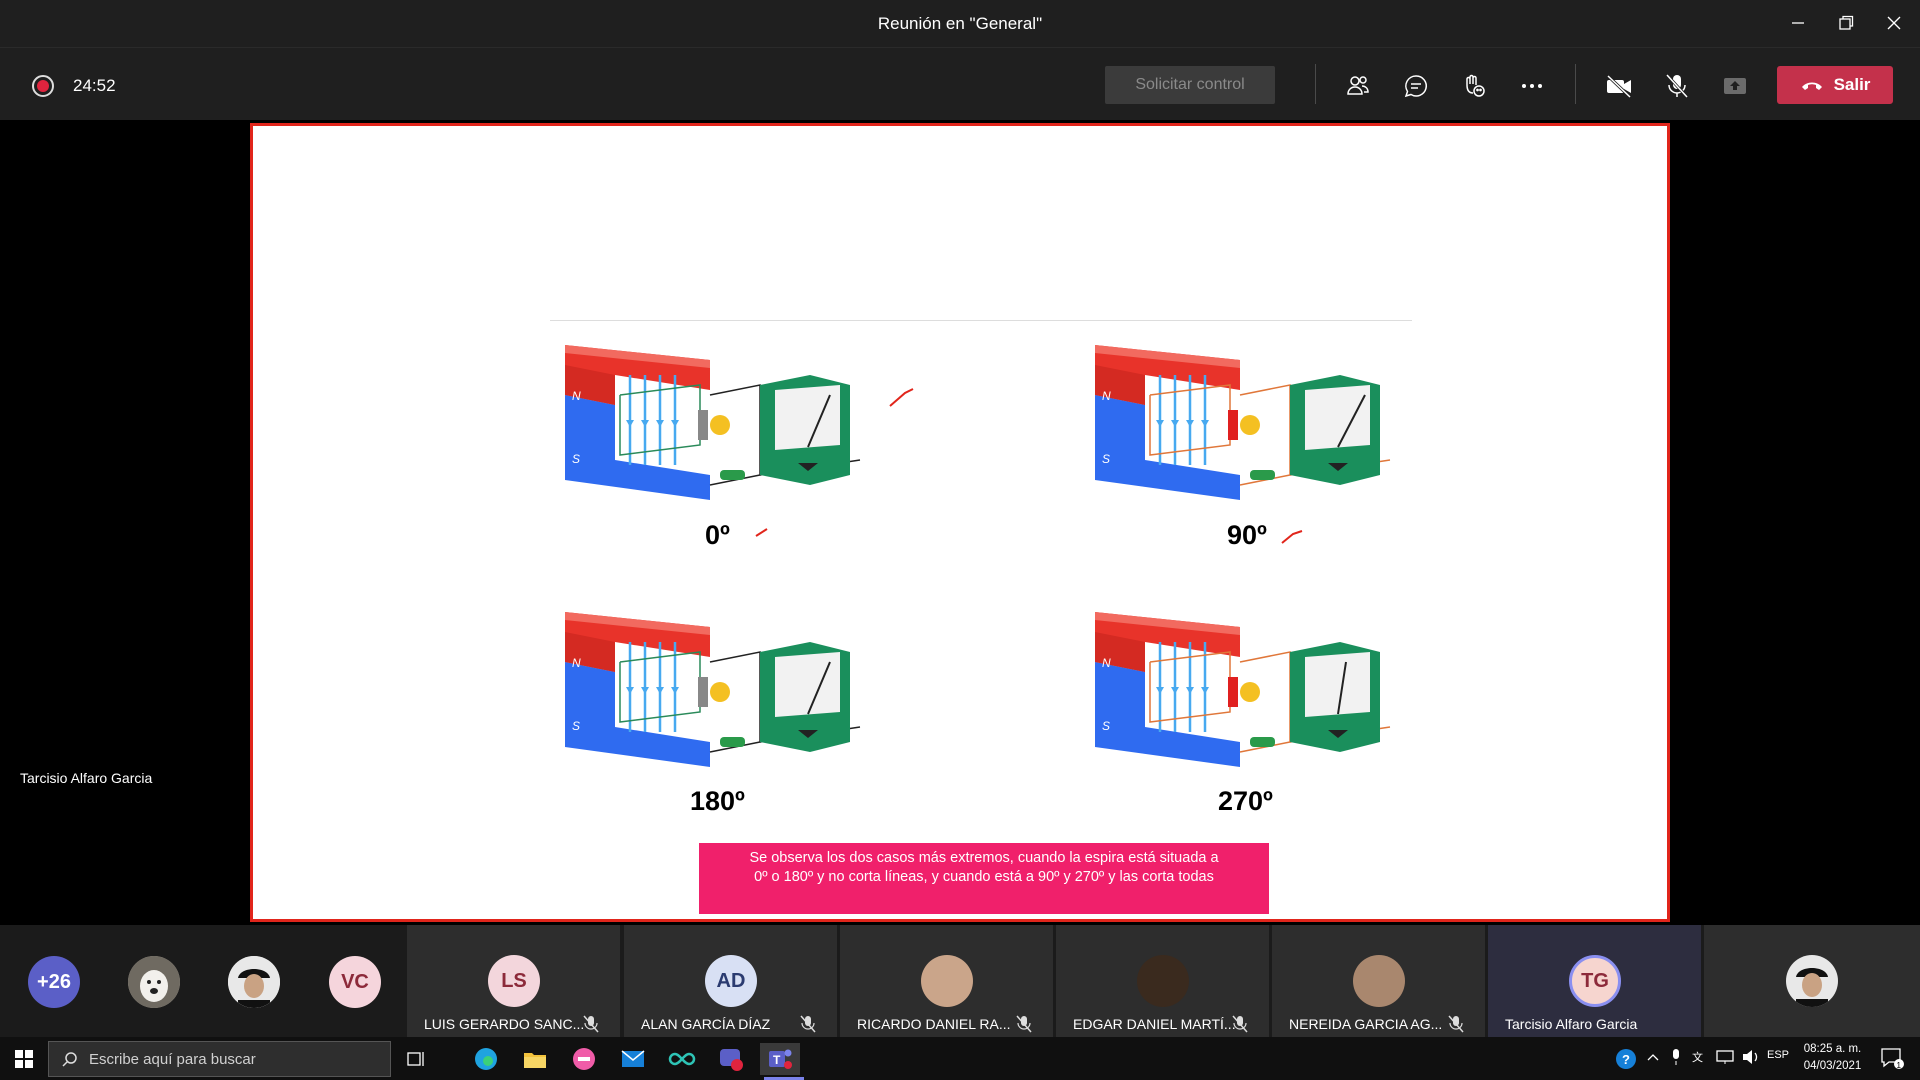  What do you see at coordinates (1778, 1055) in the screenshot?
I see `language-indicator: ESP` at bounding box center [1778, 1055].